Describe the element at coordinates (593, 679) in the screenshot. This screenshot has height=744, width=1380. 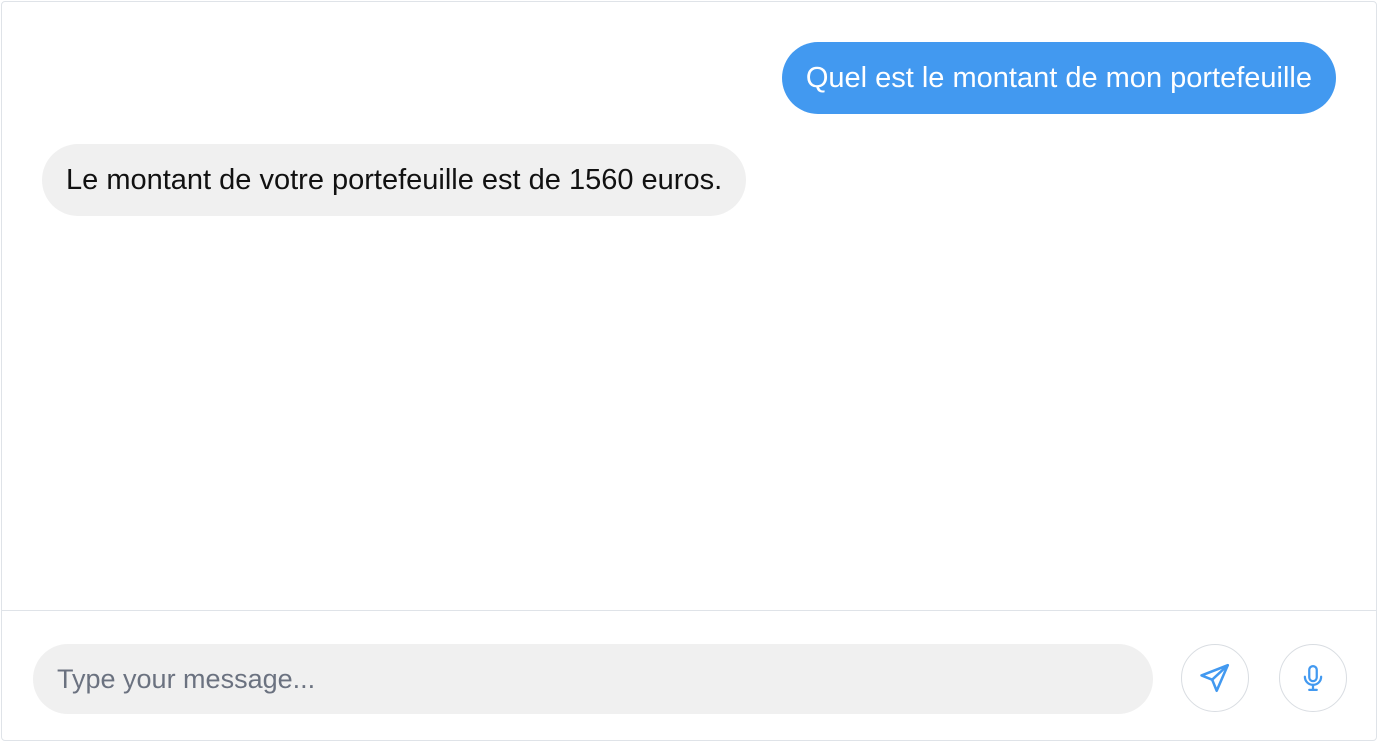
I see `message-input` at that location.